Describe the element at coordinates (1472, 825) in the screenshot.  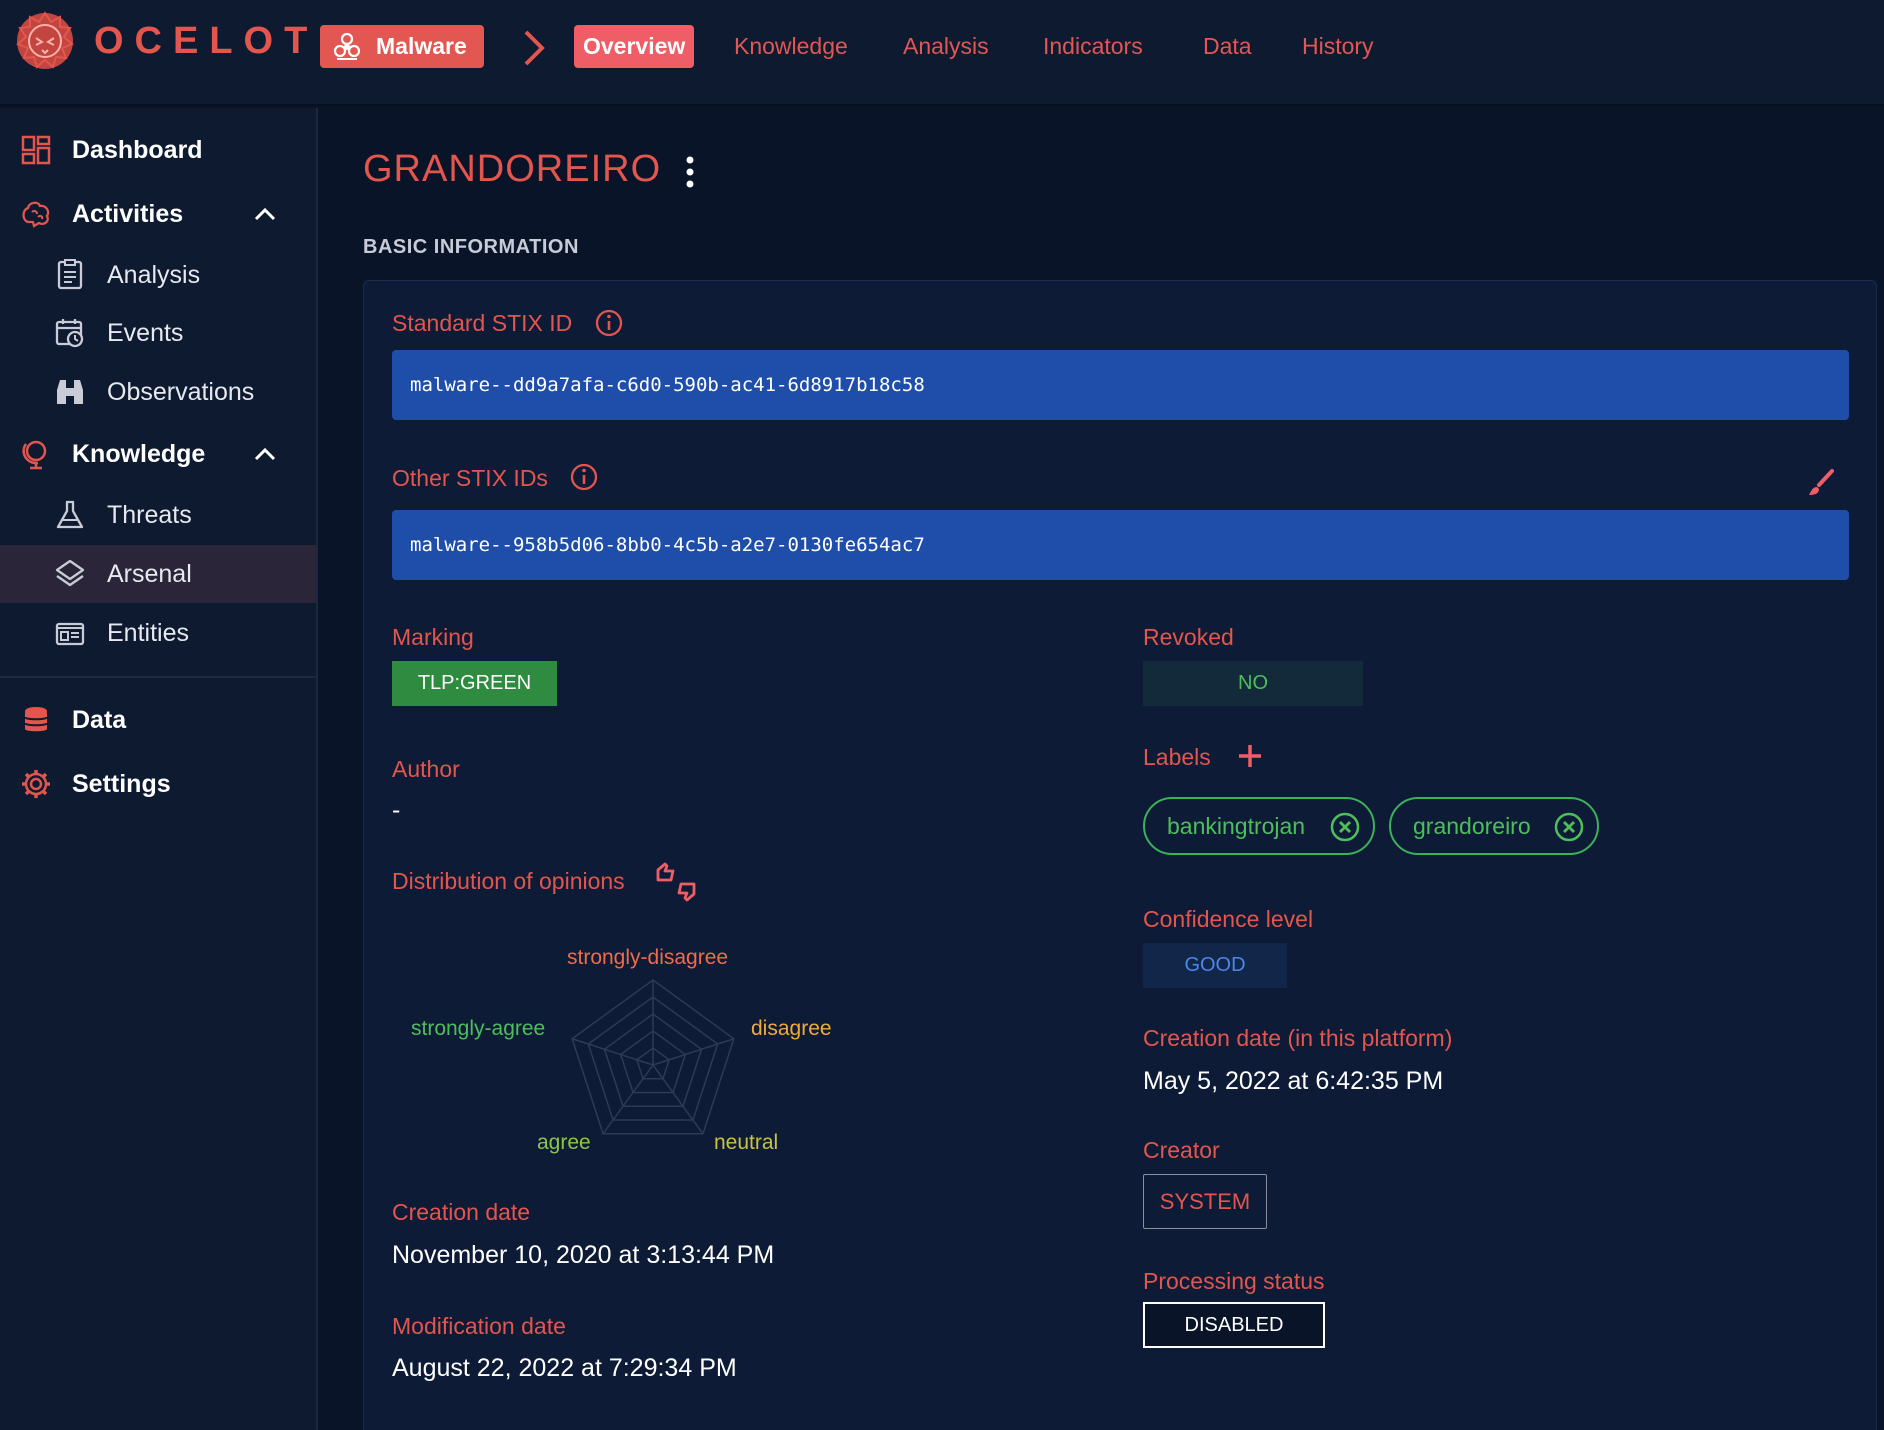
I see `label-chip-text: grandoreiro` at that location.